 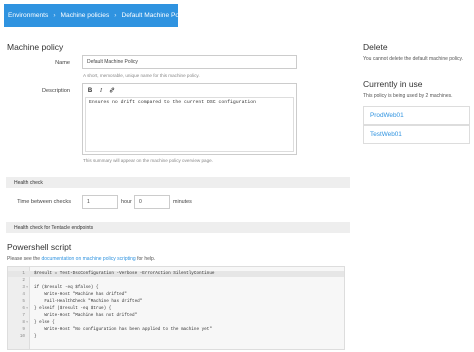 I want to click on editor-toolbar: B I, so click(x=189, y=90).